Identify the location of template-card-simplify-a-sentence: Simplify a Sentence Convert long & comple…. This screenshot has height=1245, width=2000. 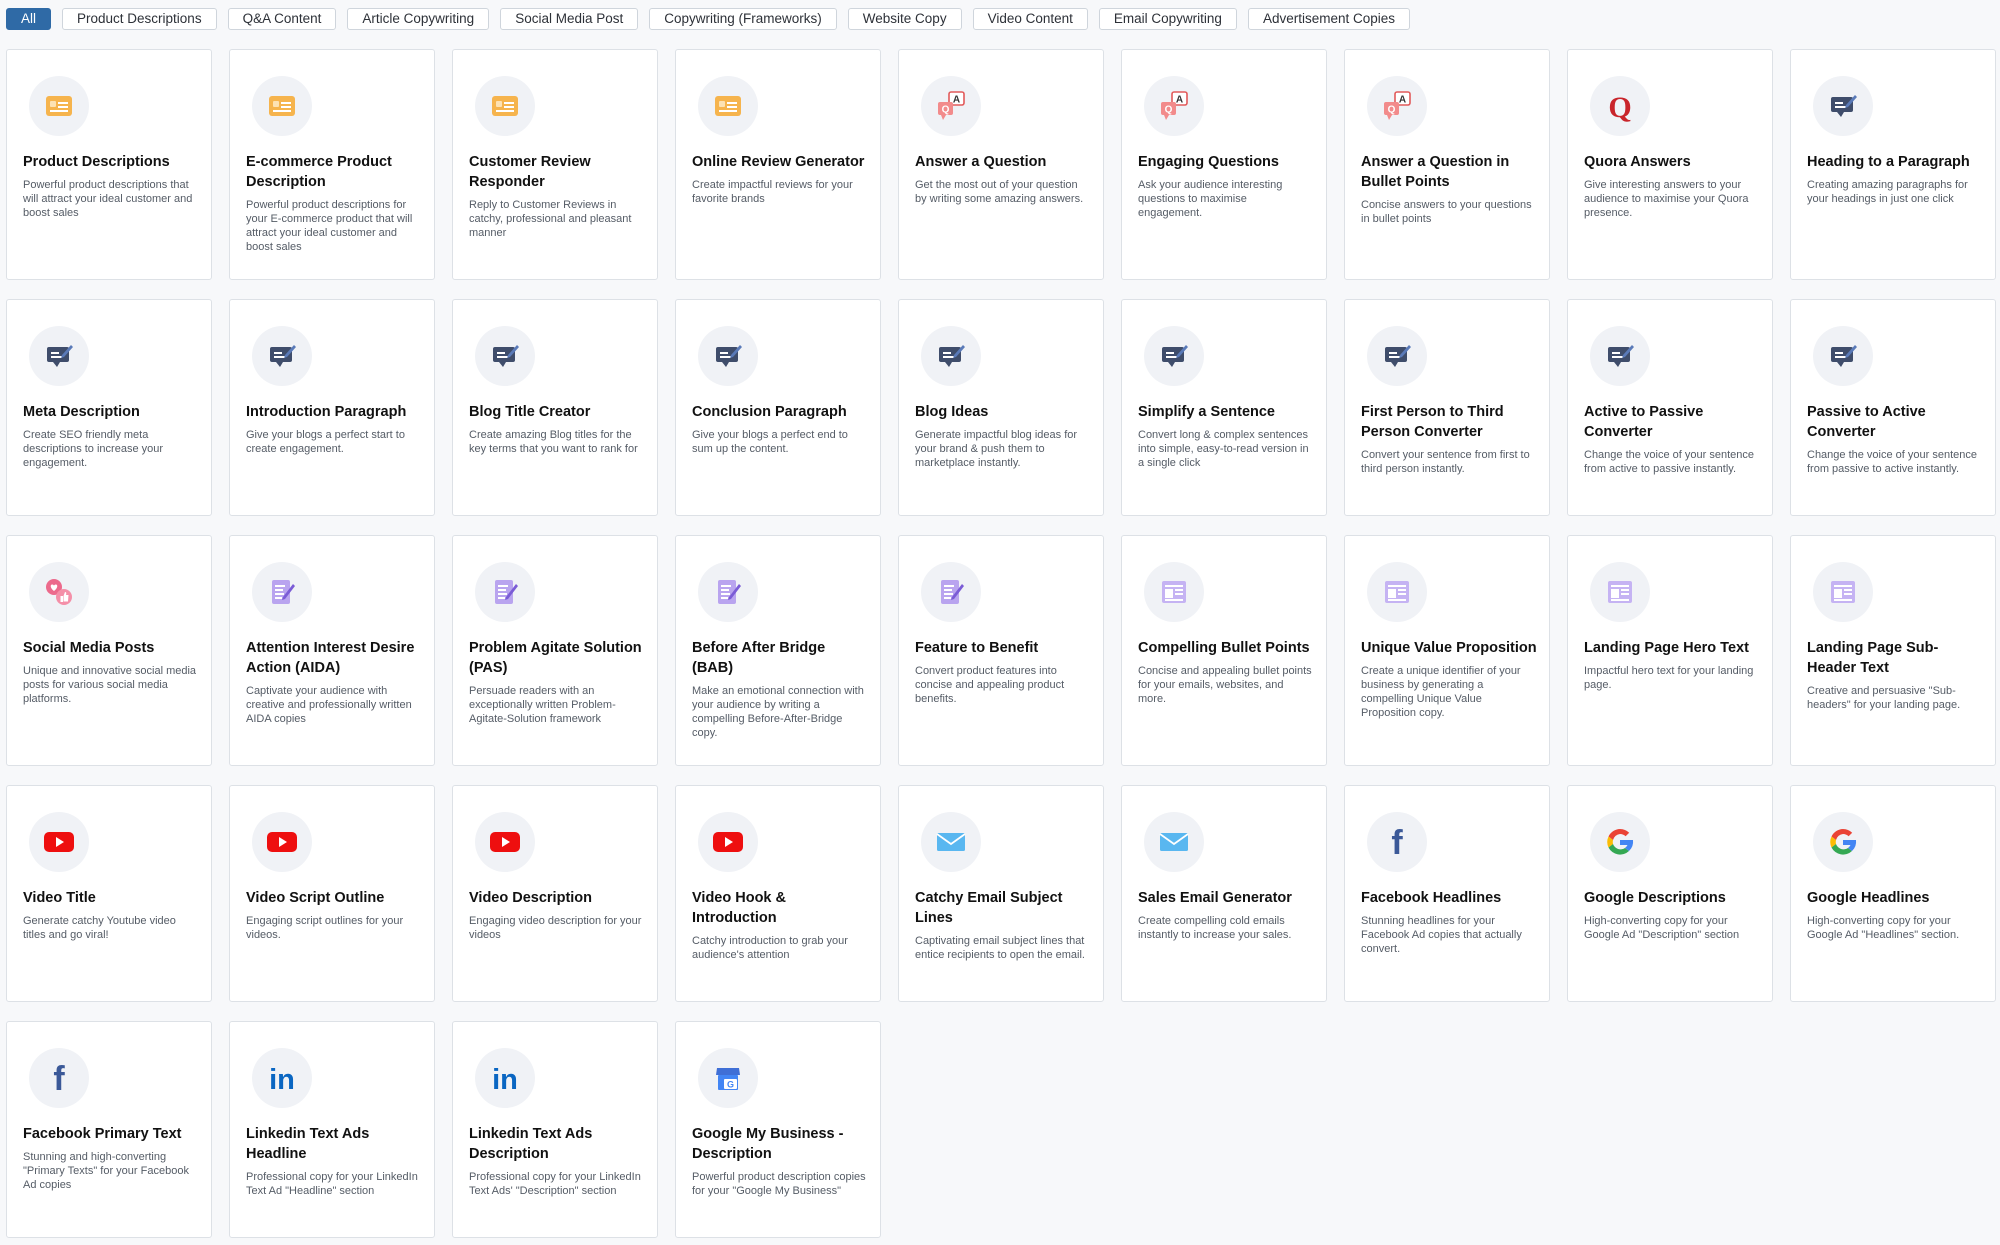
(1224, 407).